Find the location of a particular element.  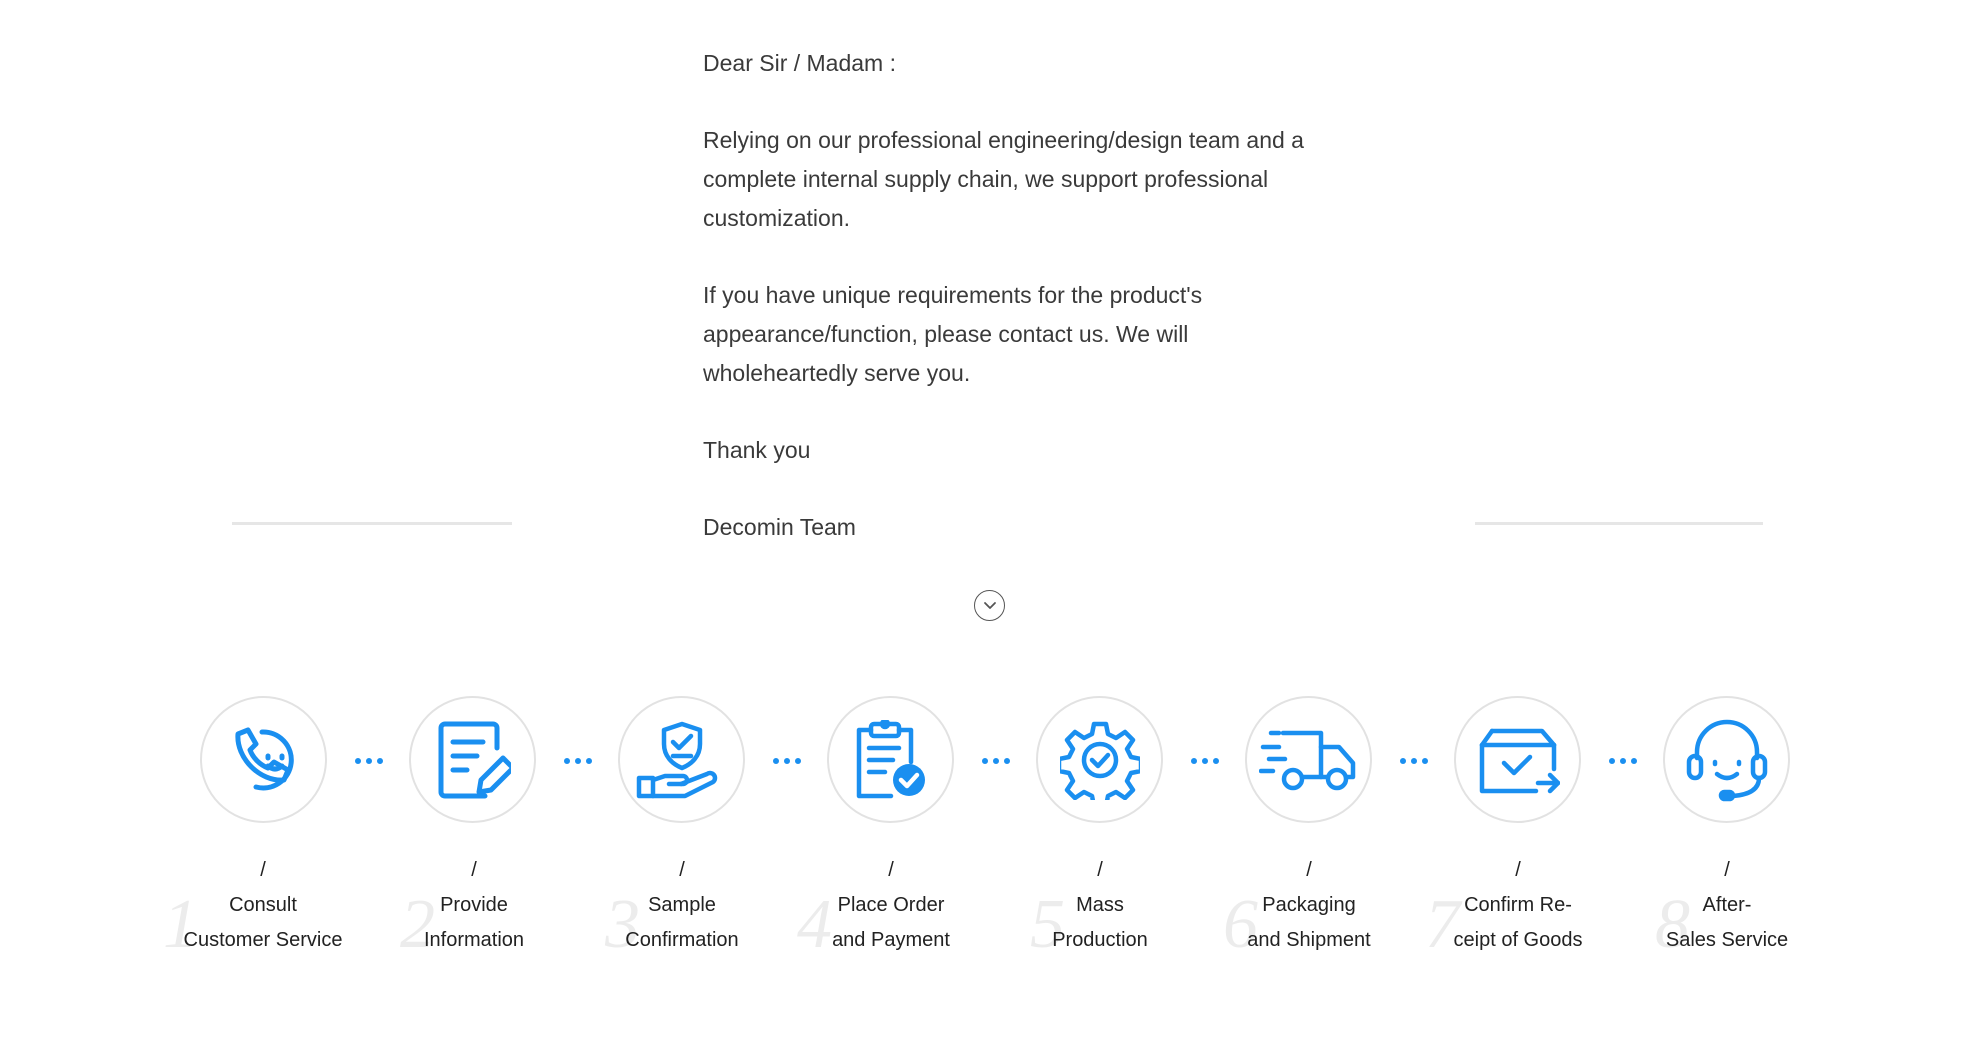

gear-check-icon is located at coordinates (1099, 760).